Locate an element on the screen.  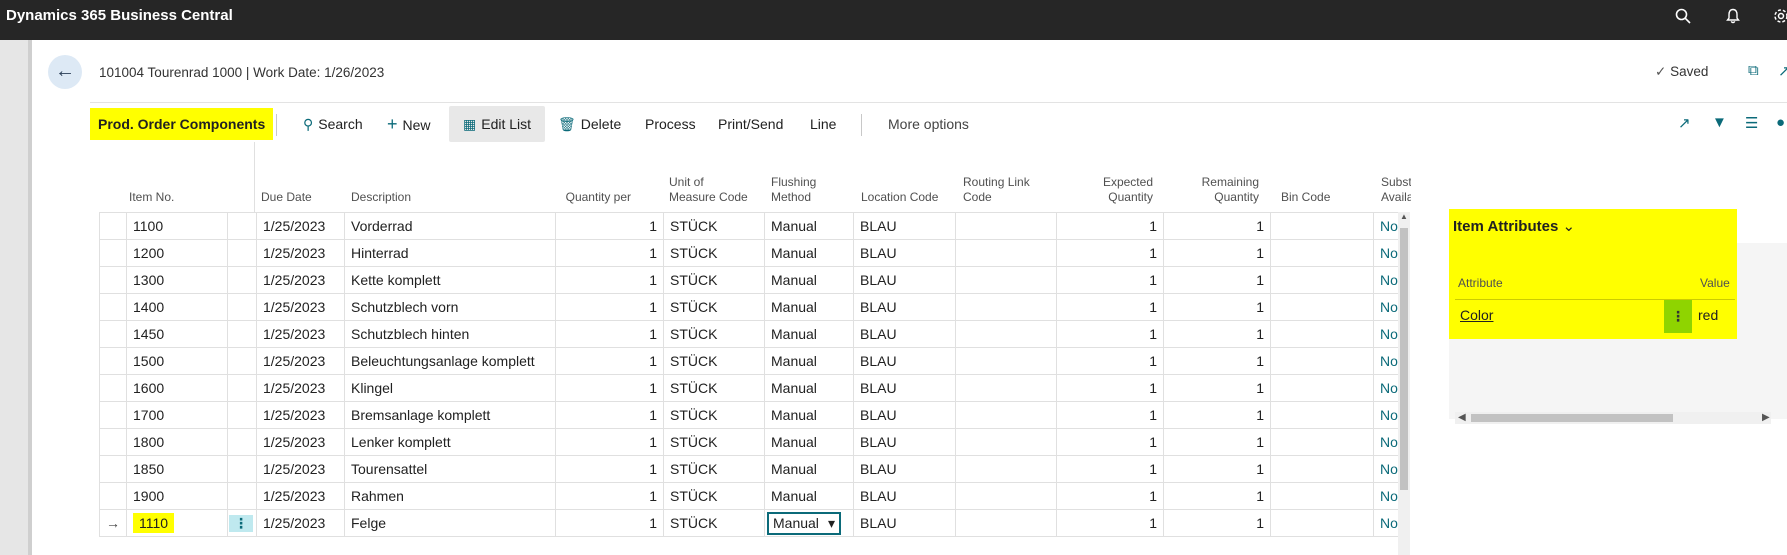
cell-description: Rahmen is located at coordinates (450, 496).